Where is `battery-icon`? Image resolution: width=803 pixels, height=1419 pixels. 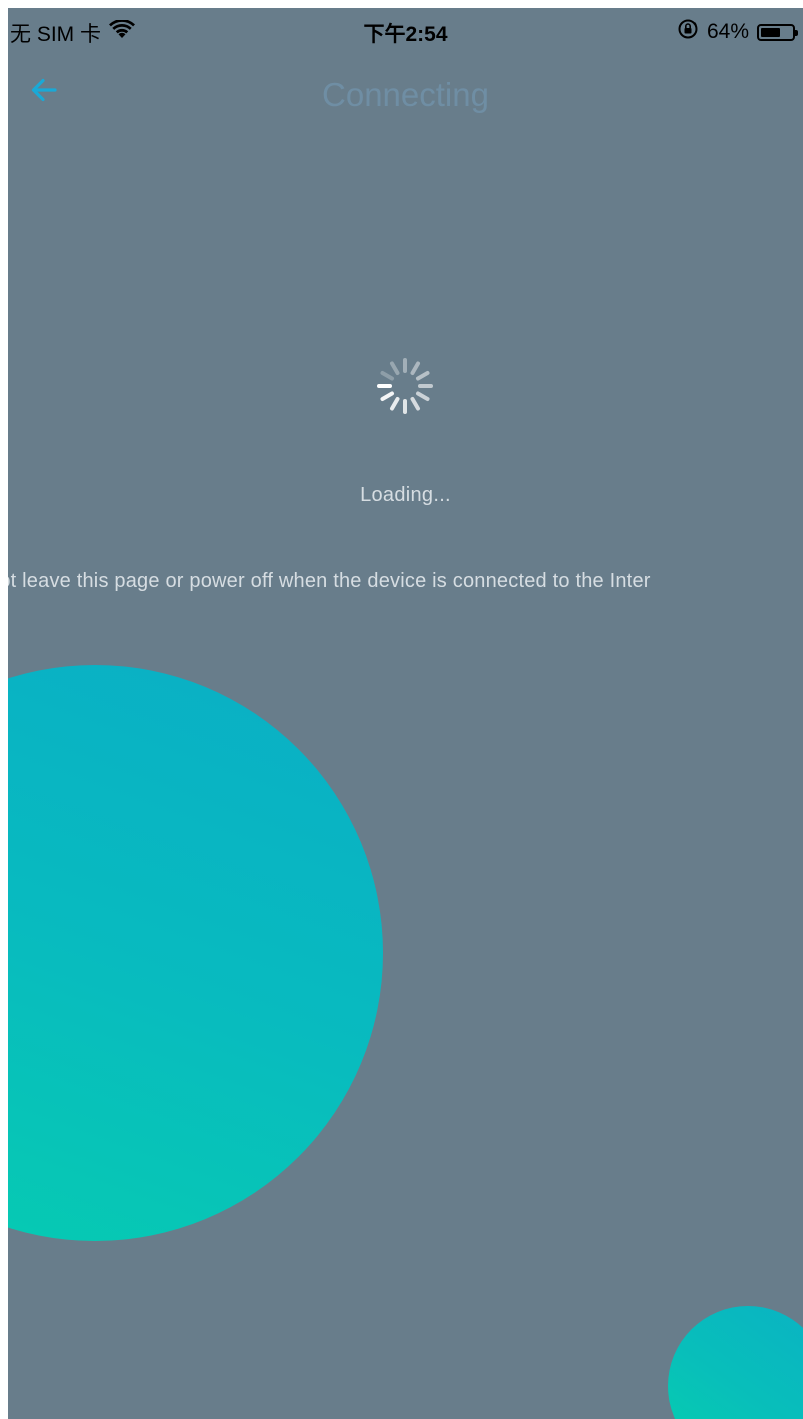
battery-icon is located at coordinates (777, 32).